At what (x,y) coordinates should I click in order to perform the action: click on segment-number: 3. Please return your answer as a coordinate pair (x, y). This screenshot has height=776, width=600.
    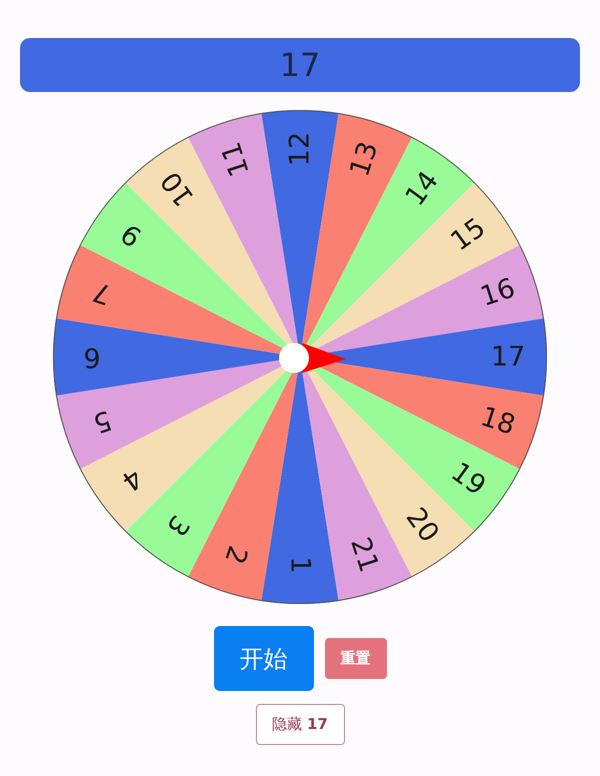
    Looking at the image, I should click on (178, 525).